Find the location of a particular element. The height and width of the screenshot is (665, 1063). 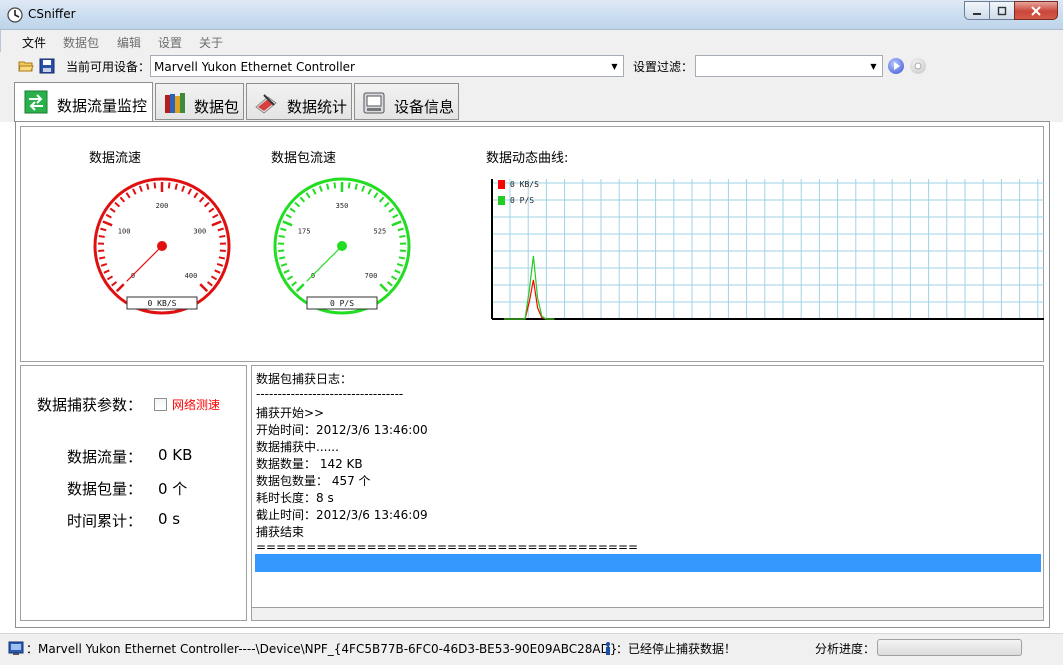

speed-gauge: 01002003004000 KB/S is located at coordinates (162, 246).